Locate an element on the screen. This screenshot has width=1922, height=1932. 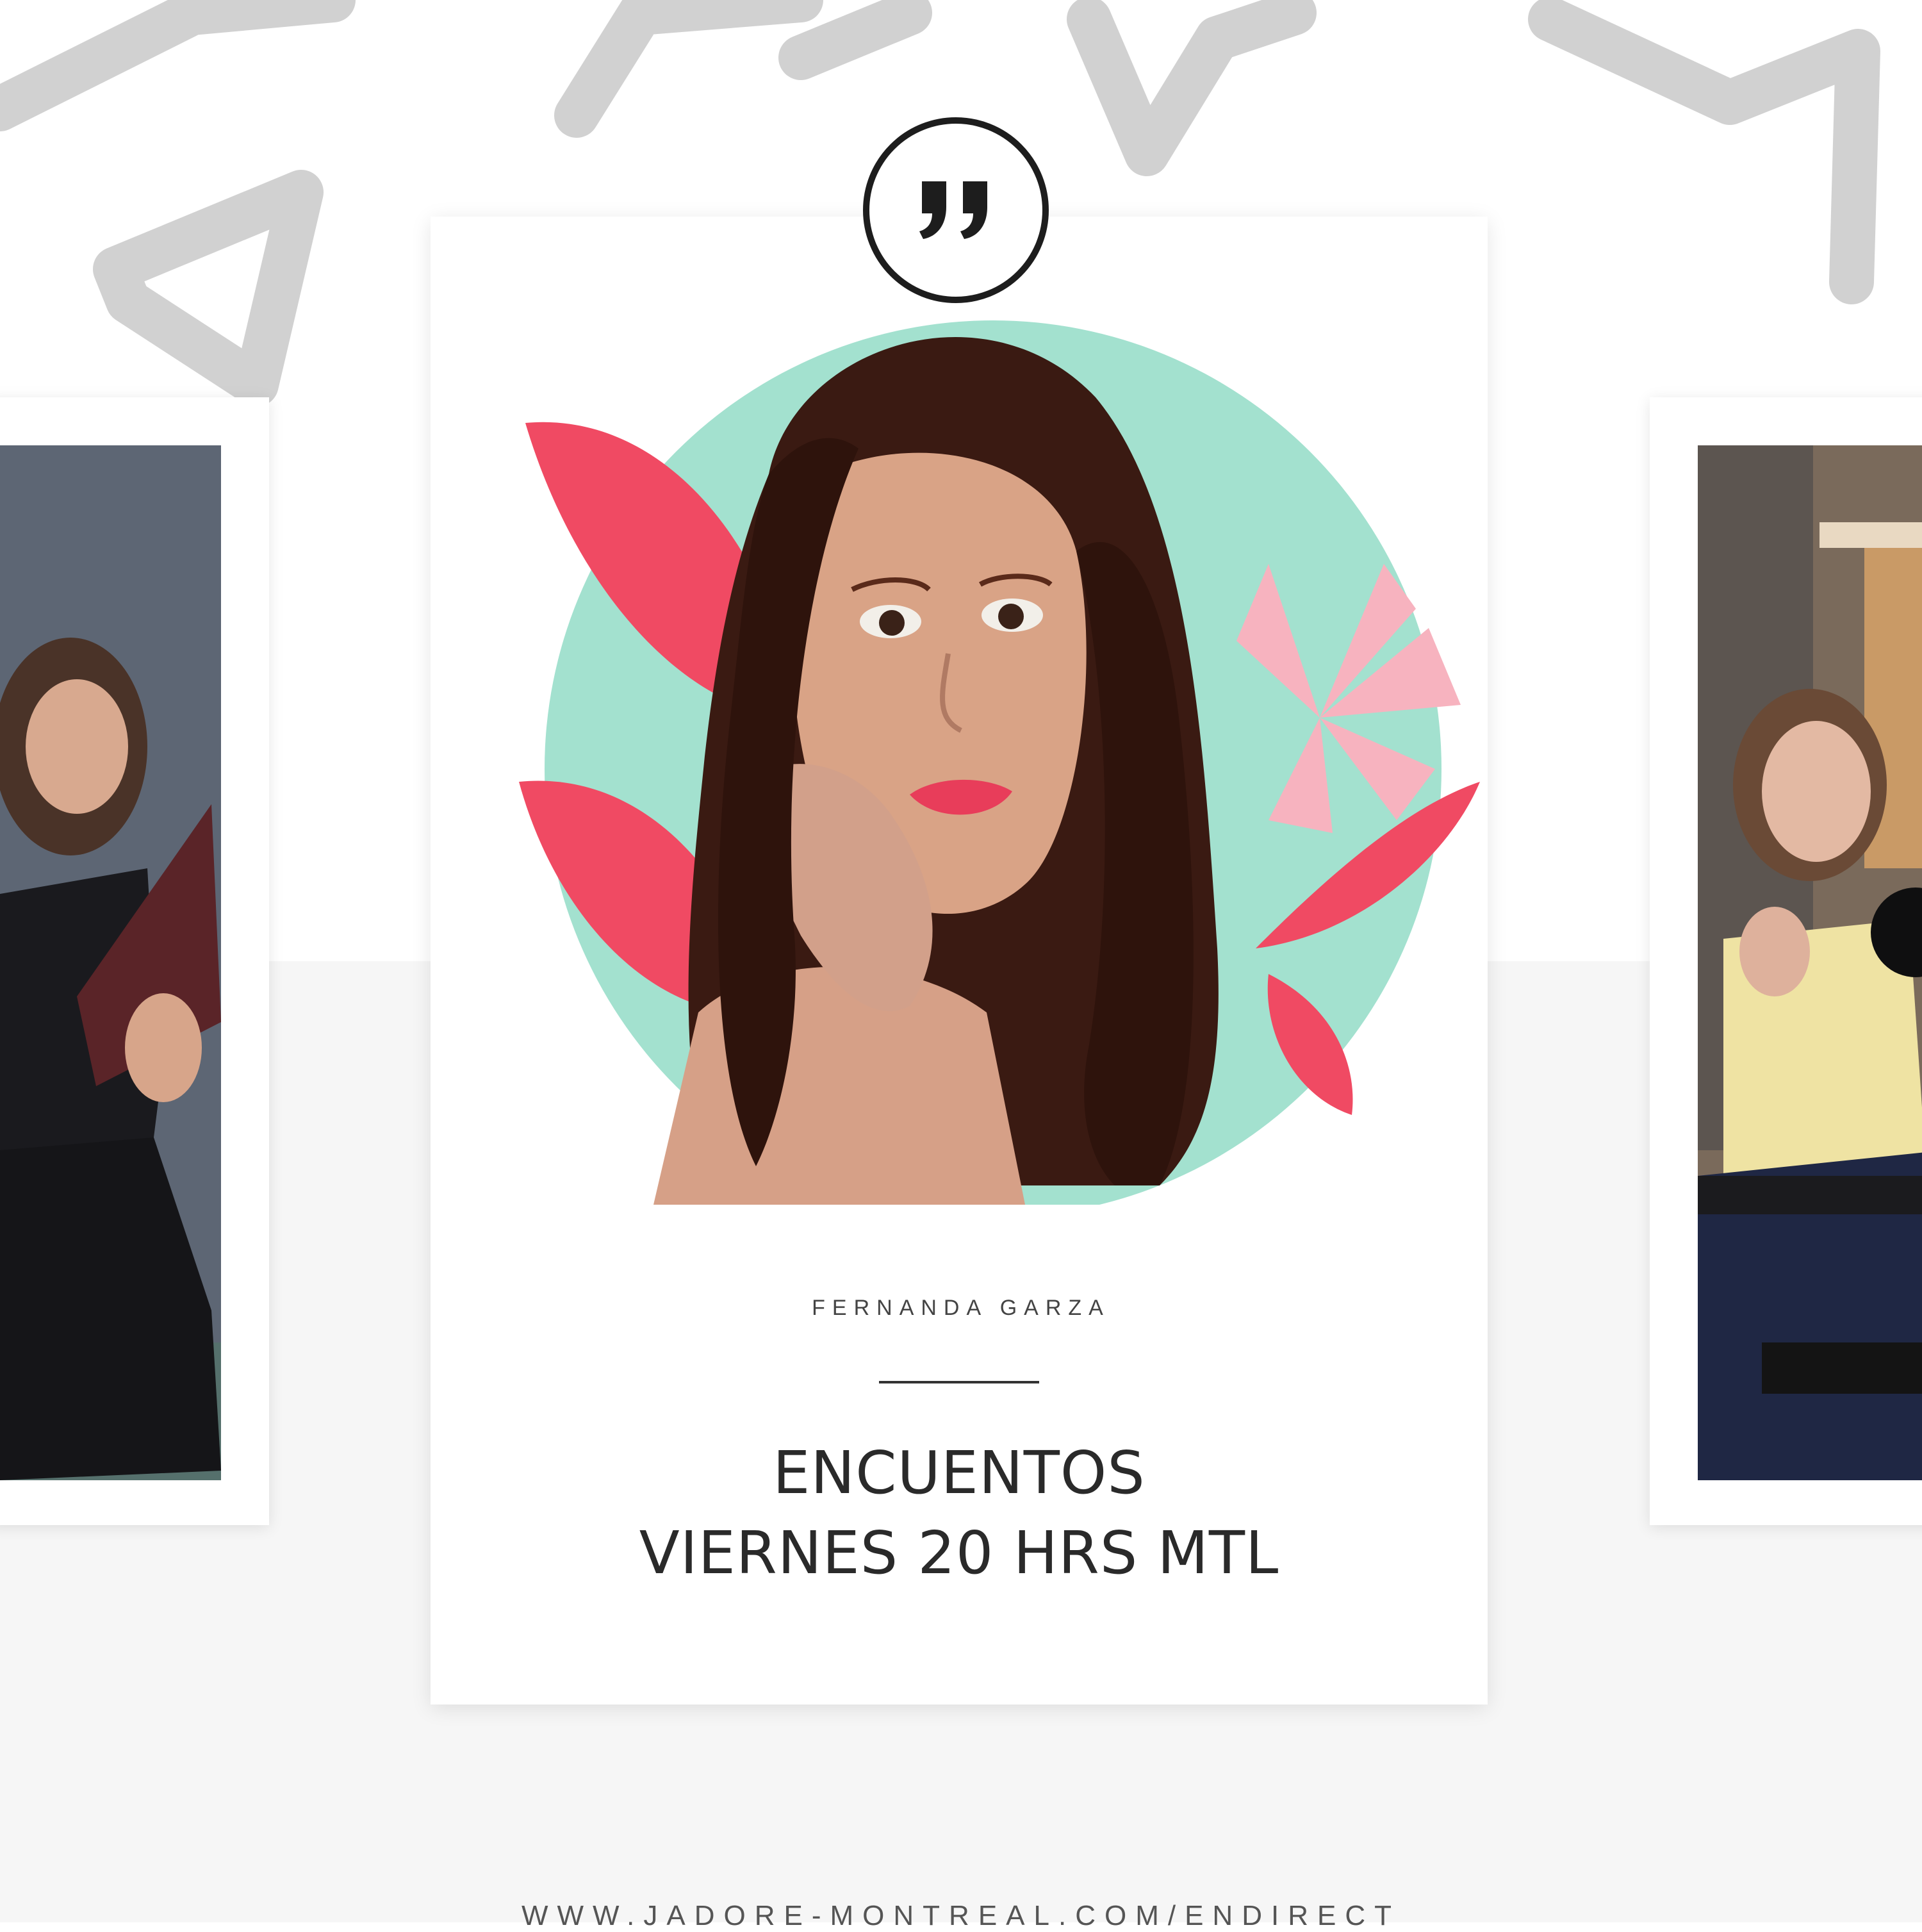
woman-singing-photo is located at coordinates (1810, 962).